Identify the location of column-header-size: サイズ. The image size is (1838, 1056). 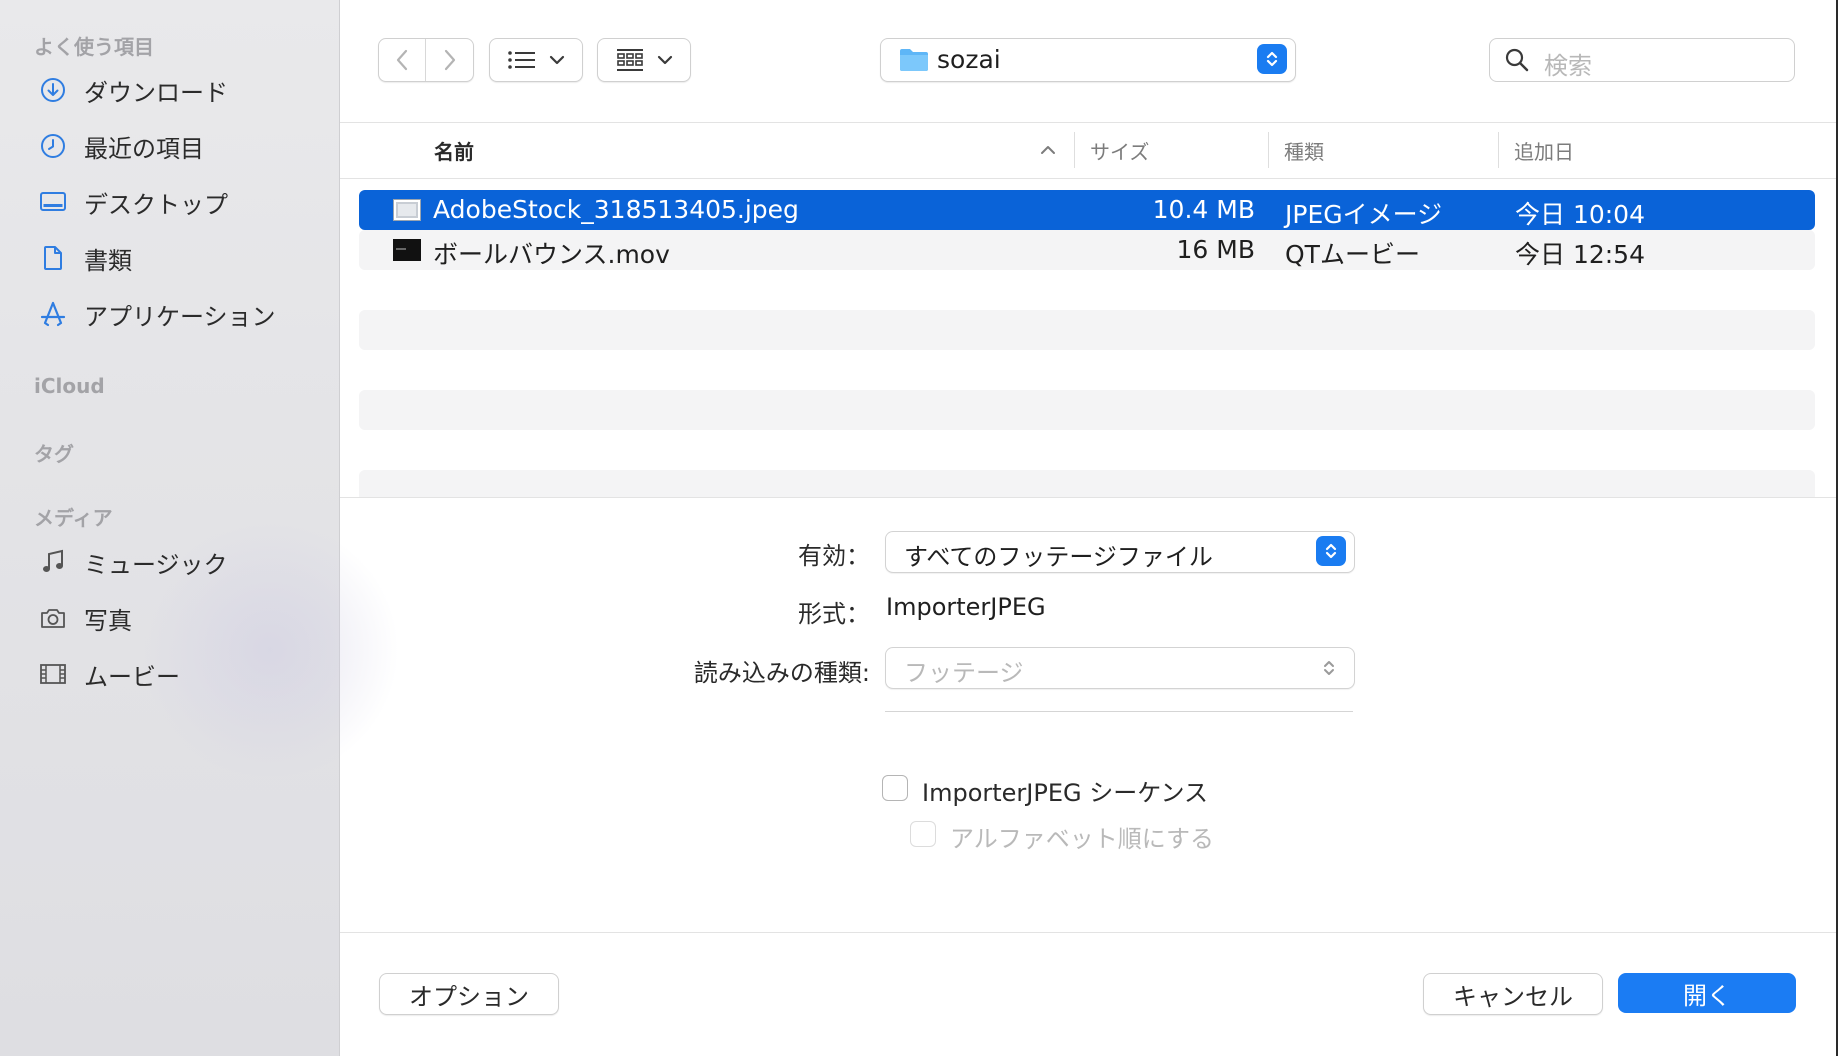
(1119, 150).